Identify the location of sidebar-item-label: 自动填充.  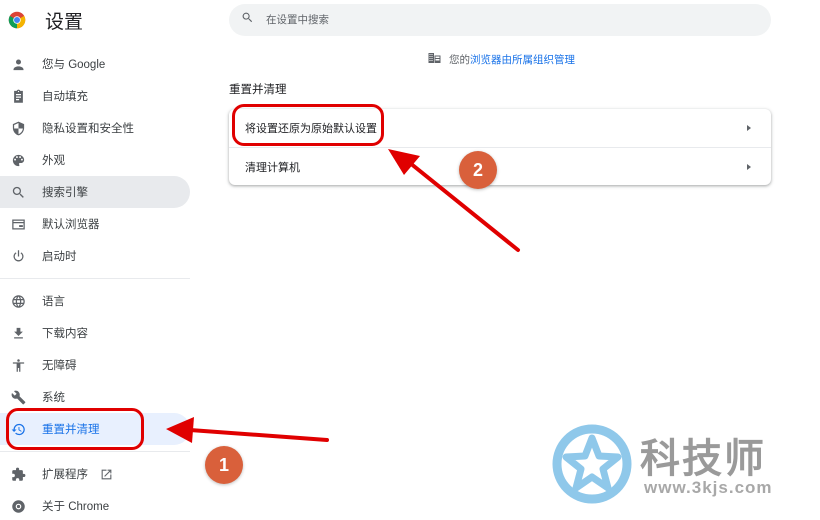
(65, 97).